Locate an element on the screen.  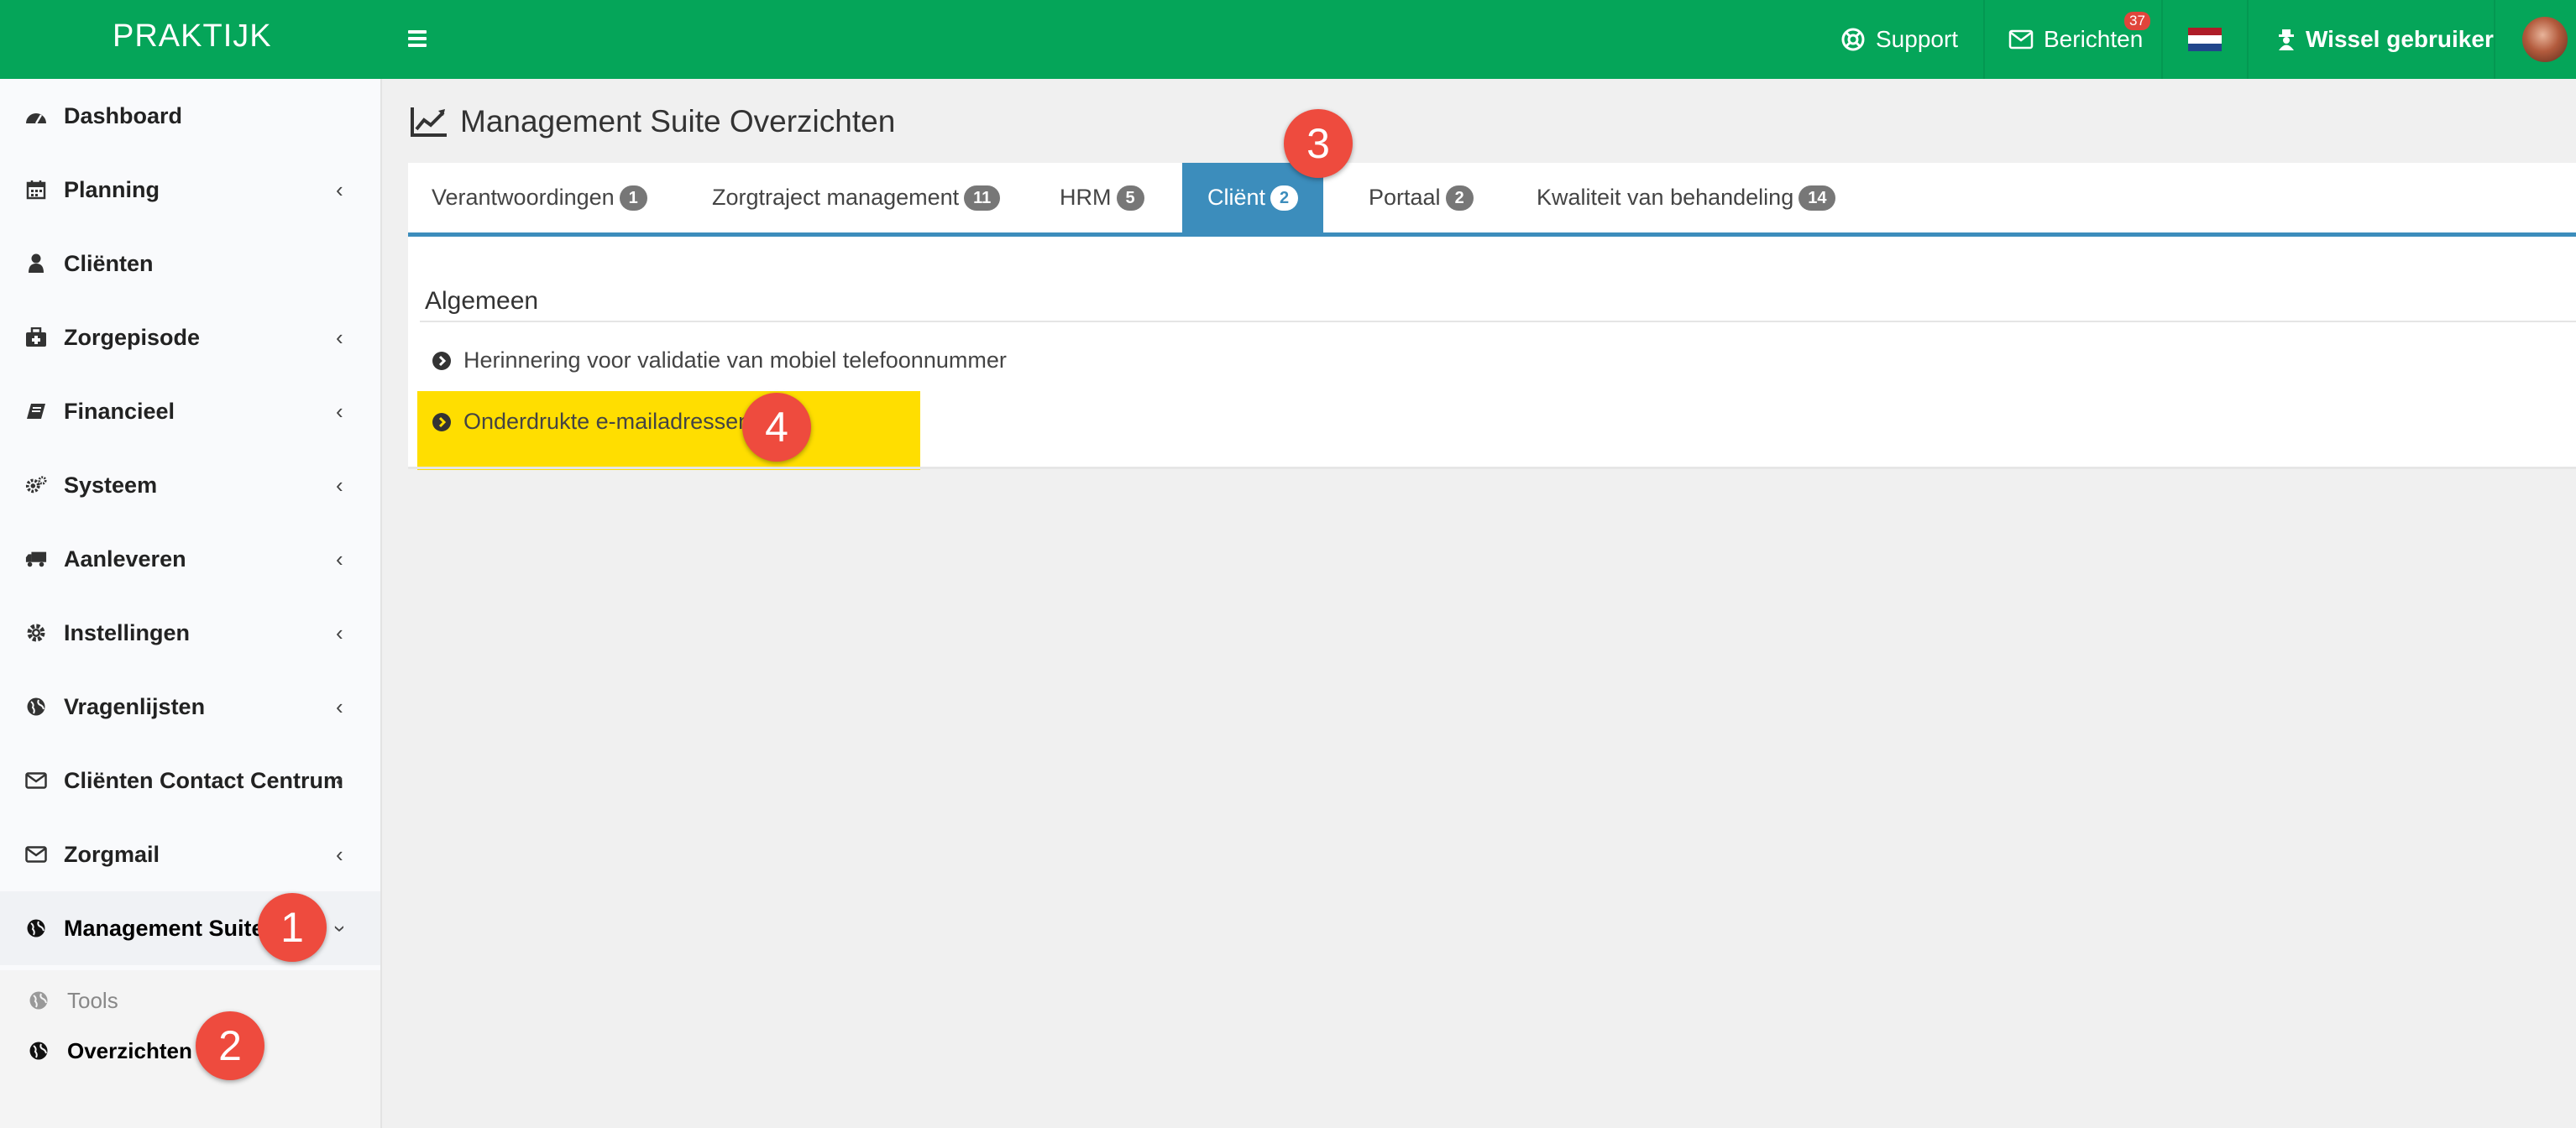
medkit-icon is located at coordinates (36, 337).